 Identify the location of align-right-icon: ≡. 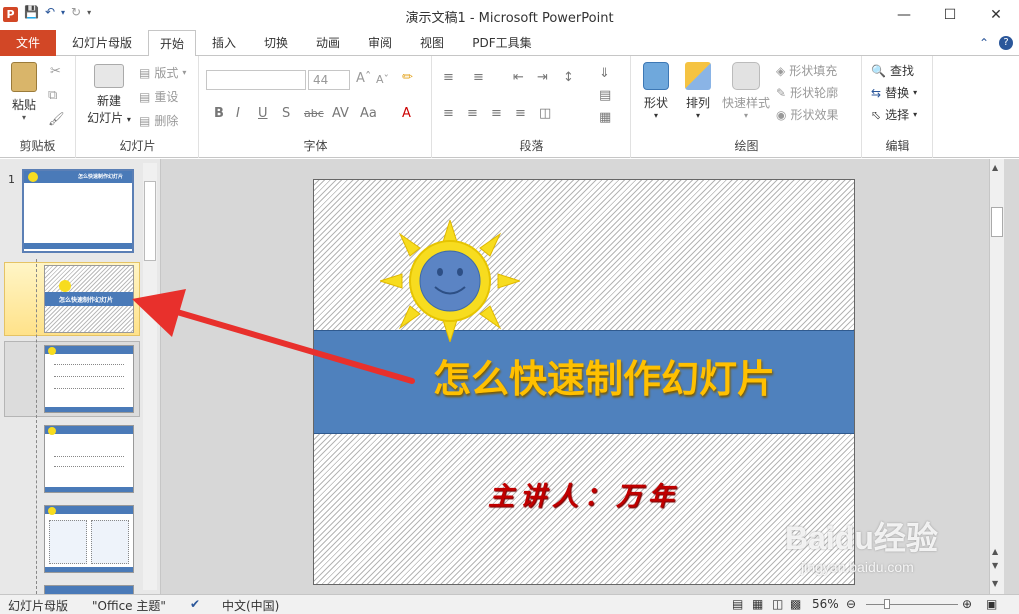
(496, 113).